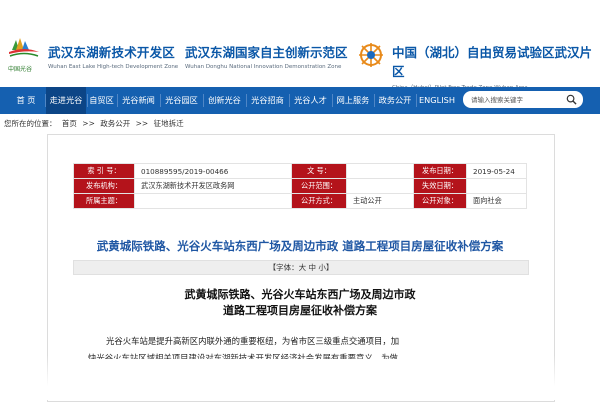 This screenshot has height=402, width=600. I want to click on meta-value-expire, so click(496, 186).